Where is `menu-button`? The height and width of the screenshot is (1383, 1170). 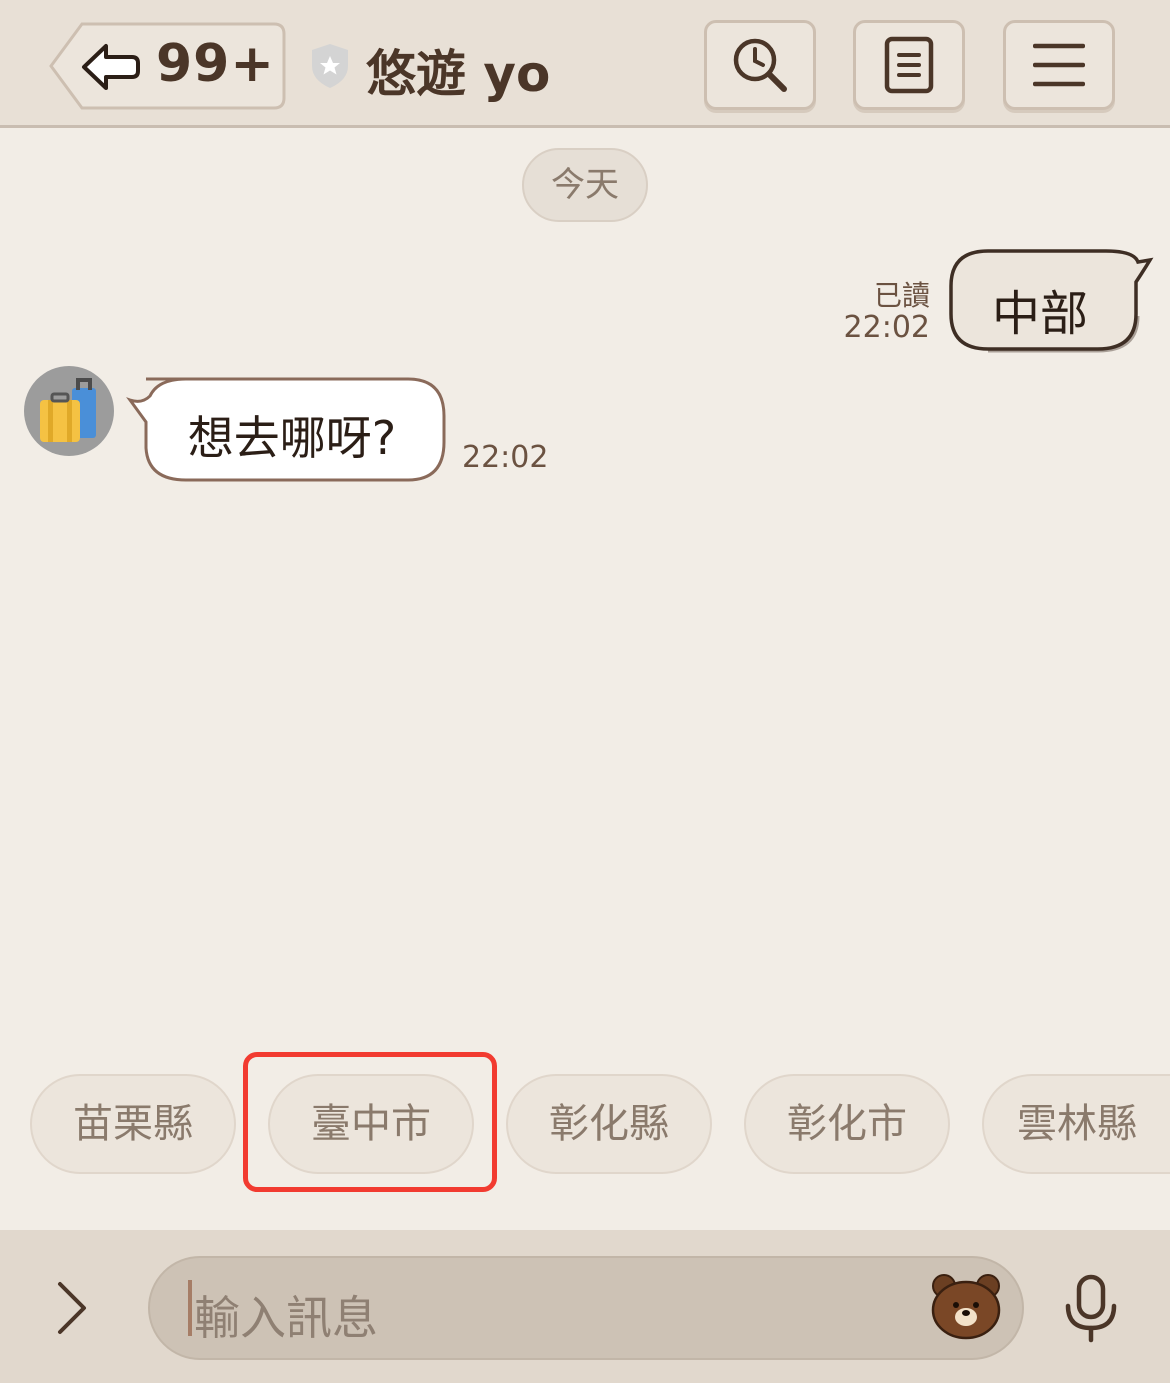 menu-button is located at coordinates (1059, 65).